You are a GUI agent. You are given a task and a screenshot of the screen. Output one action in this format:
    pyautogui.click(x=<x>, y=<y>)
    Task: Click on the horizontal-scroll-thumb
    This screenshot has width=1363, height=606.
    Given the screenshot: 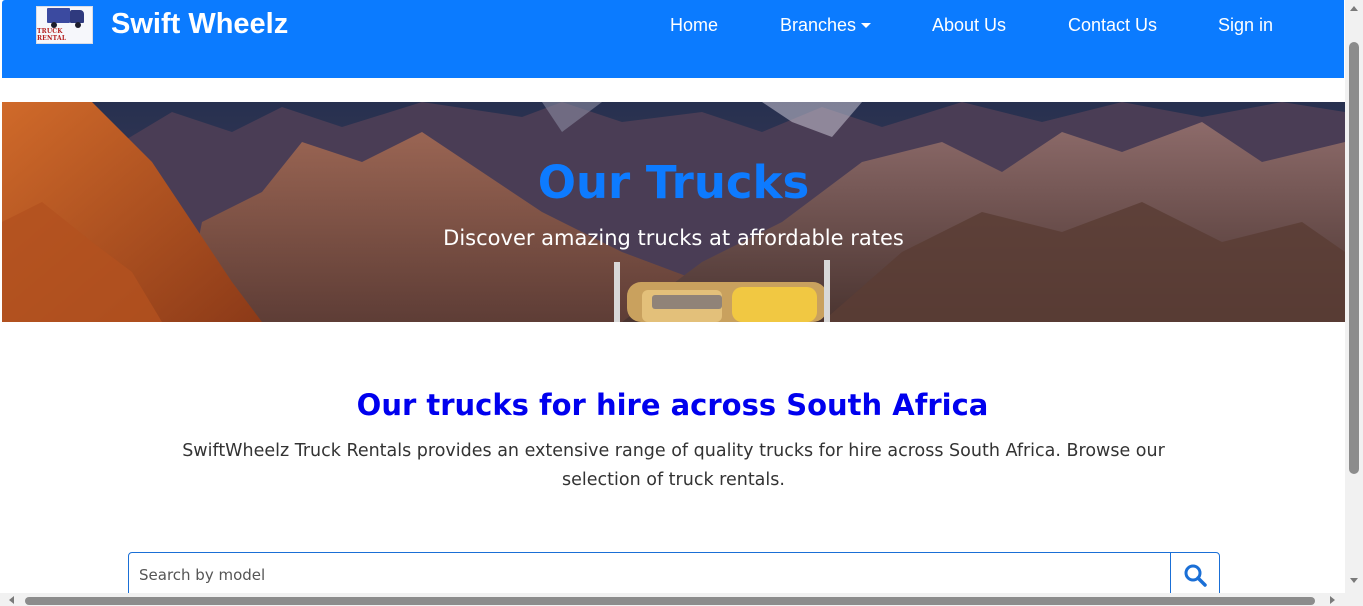 What is the action you would take?
    pyautogui.click(x=670, y=601)
    